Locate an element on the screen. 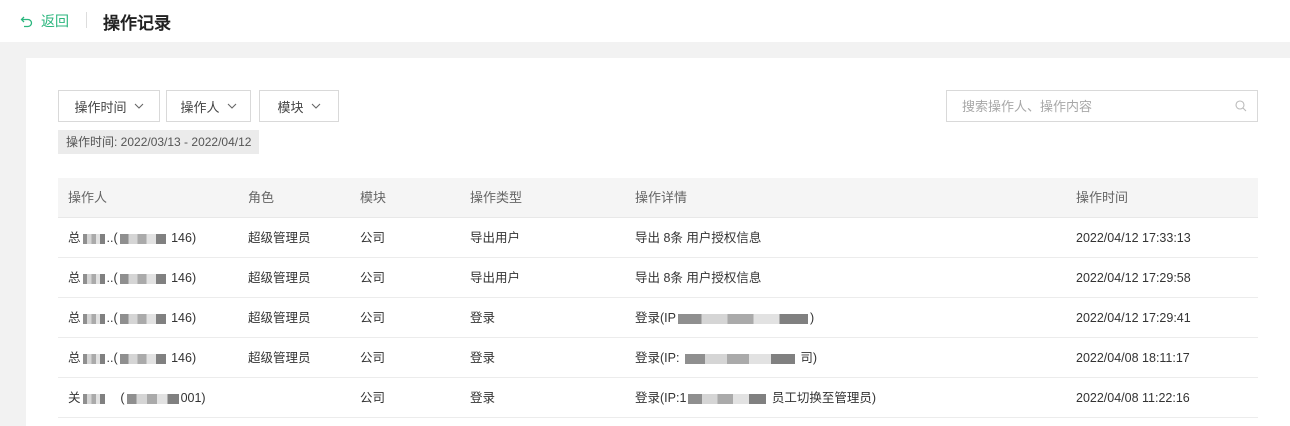 The image size is (1290, 426). search-input is located at coordinates (1082, 106).